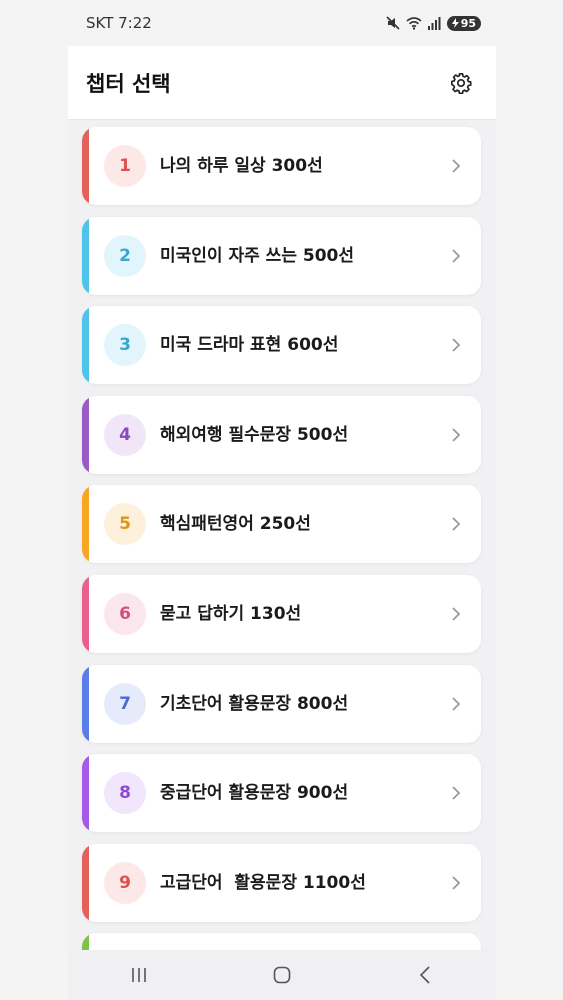  What do you see at coordinates (125, 613) in the screenshot?
I see `chapter-number-badge: 6` at bounding box center [125, 613].